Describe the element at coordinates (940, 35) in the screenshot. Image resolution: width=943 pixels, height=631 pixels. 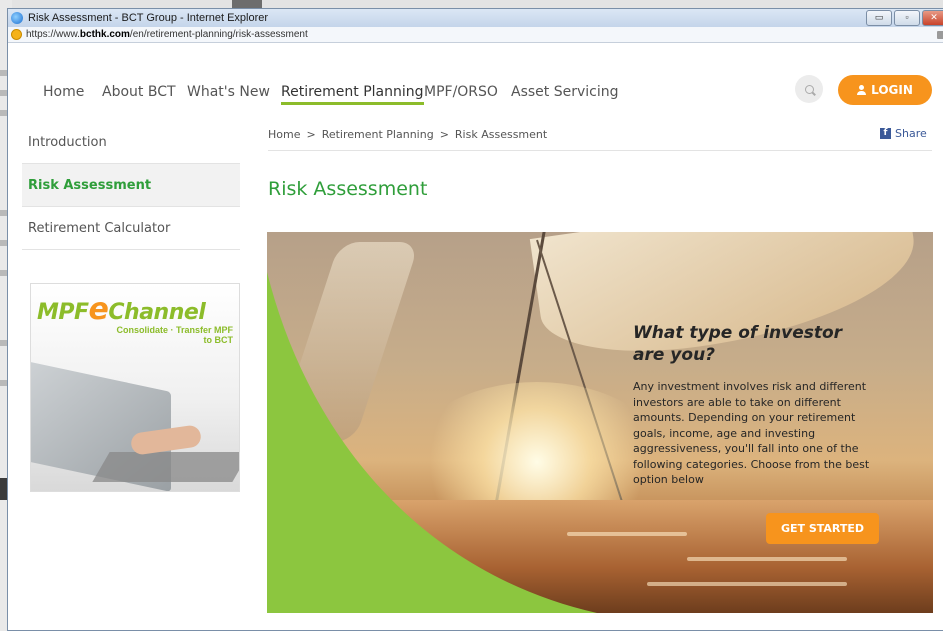
I see `lock-icon` at that location.